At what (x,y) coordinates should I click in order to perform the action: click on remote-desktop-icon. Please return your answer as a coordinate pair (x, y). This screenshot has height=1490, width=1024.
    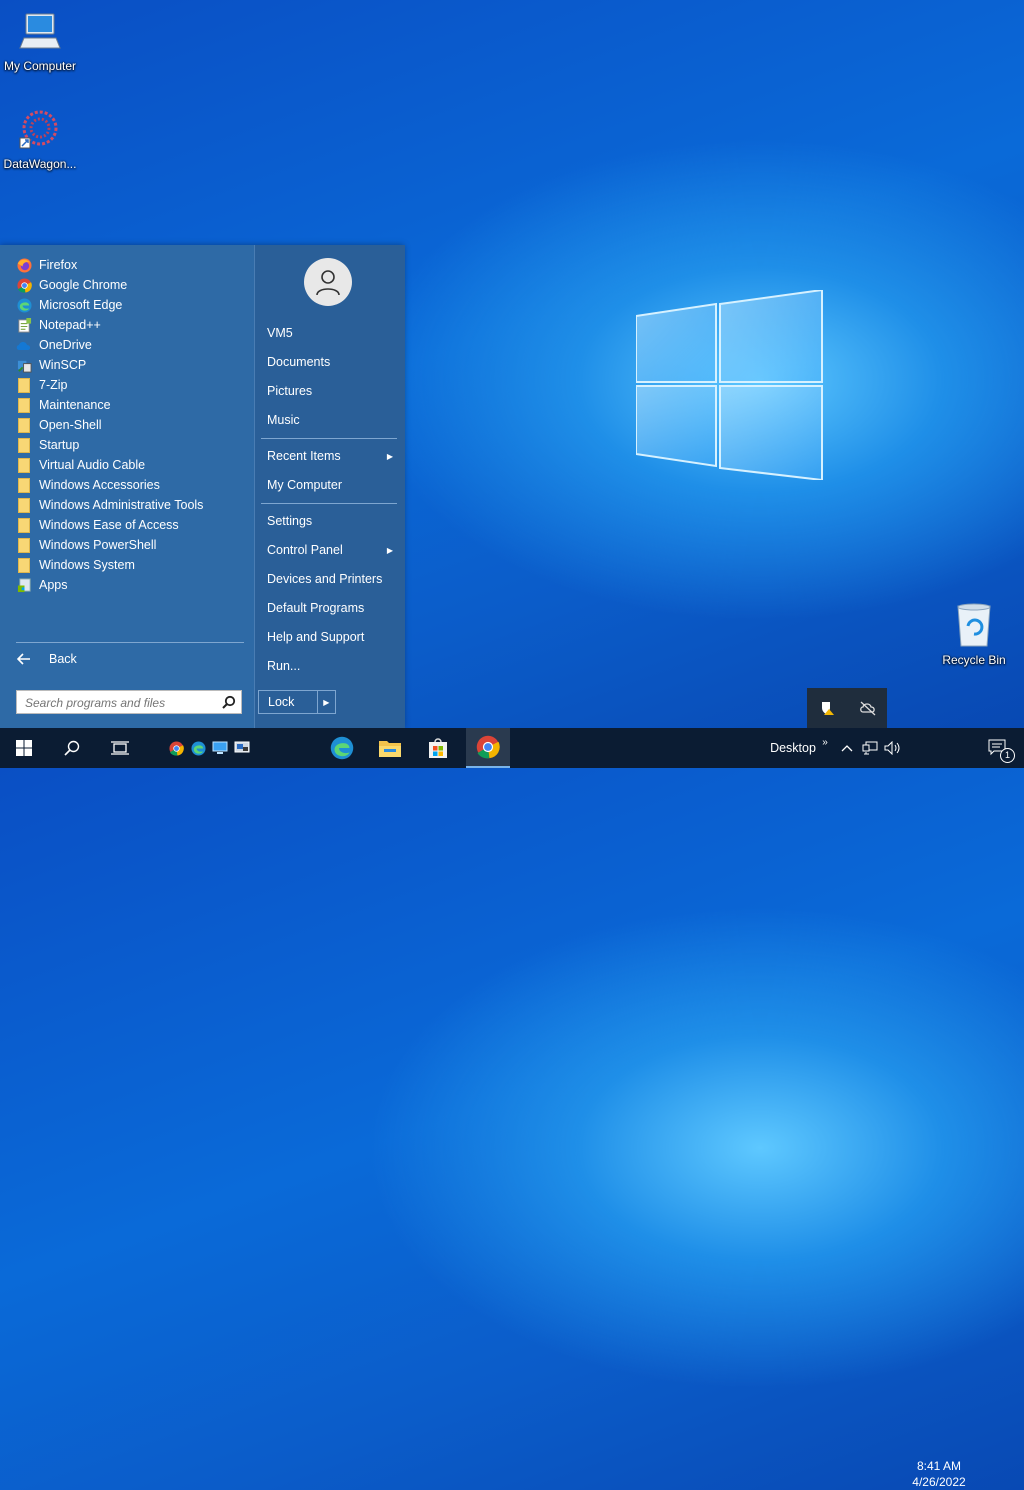
    Looking at the image, I should click on (242, 747).